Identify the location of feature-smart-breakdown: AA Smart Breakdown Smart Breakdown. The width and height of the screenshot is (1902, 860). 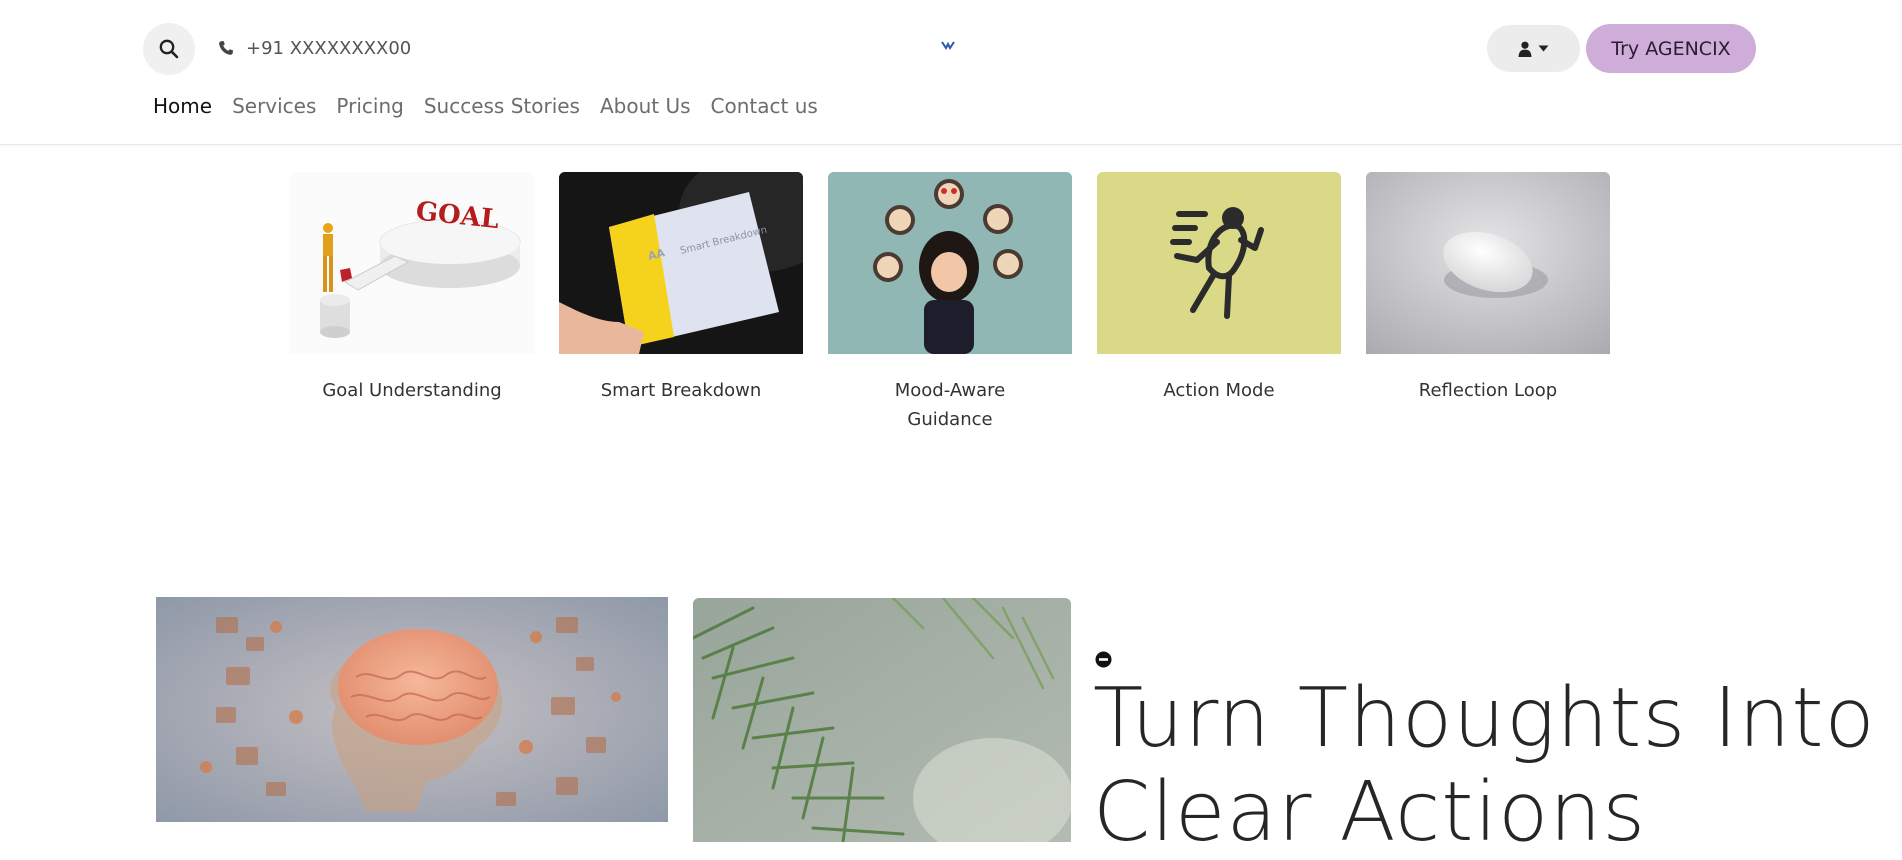
(681, 288).